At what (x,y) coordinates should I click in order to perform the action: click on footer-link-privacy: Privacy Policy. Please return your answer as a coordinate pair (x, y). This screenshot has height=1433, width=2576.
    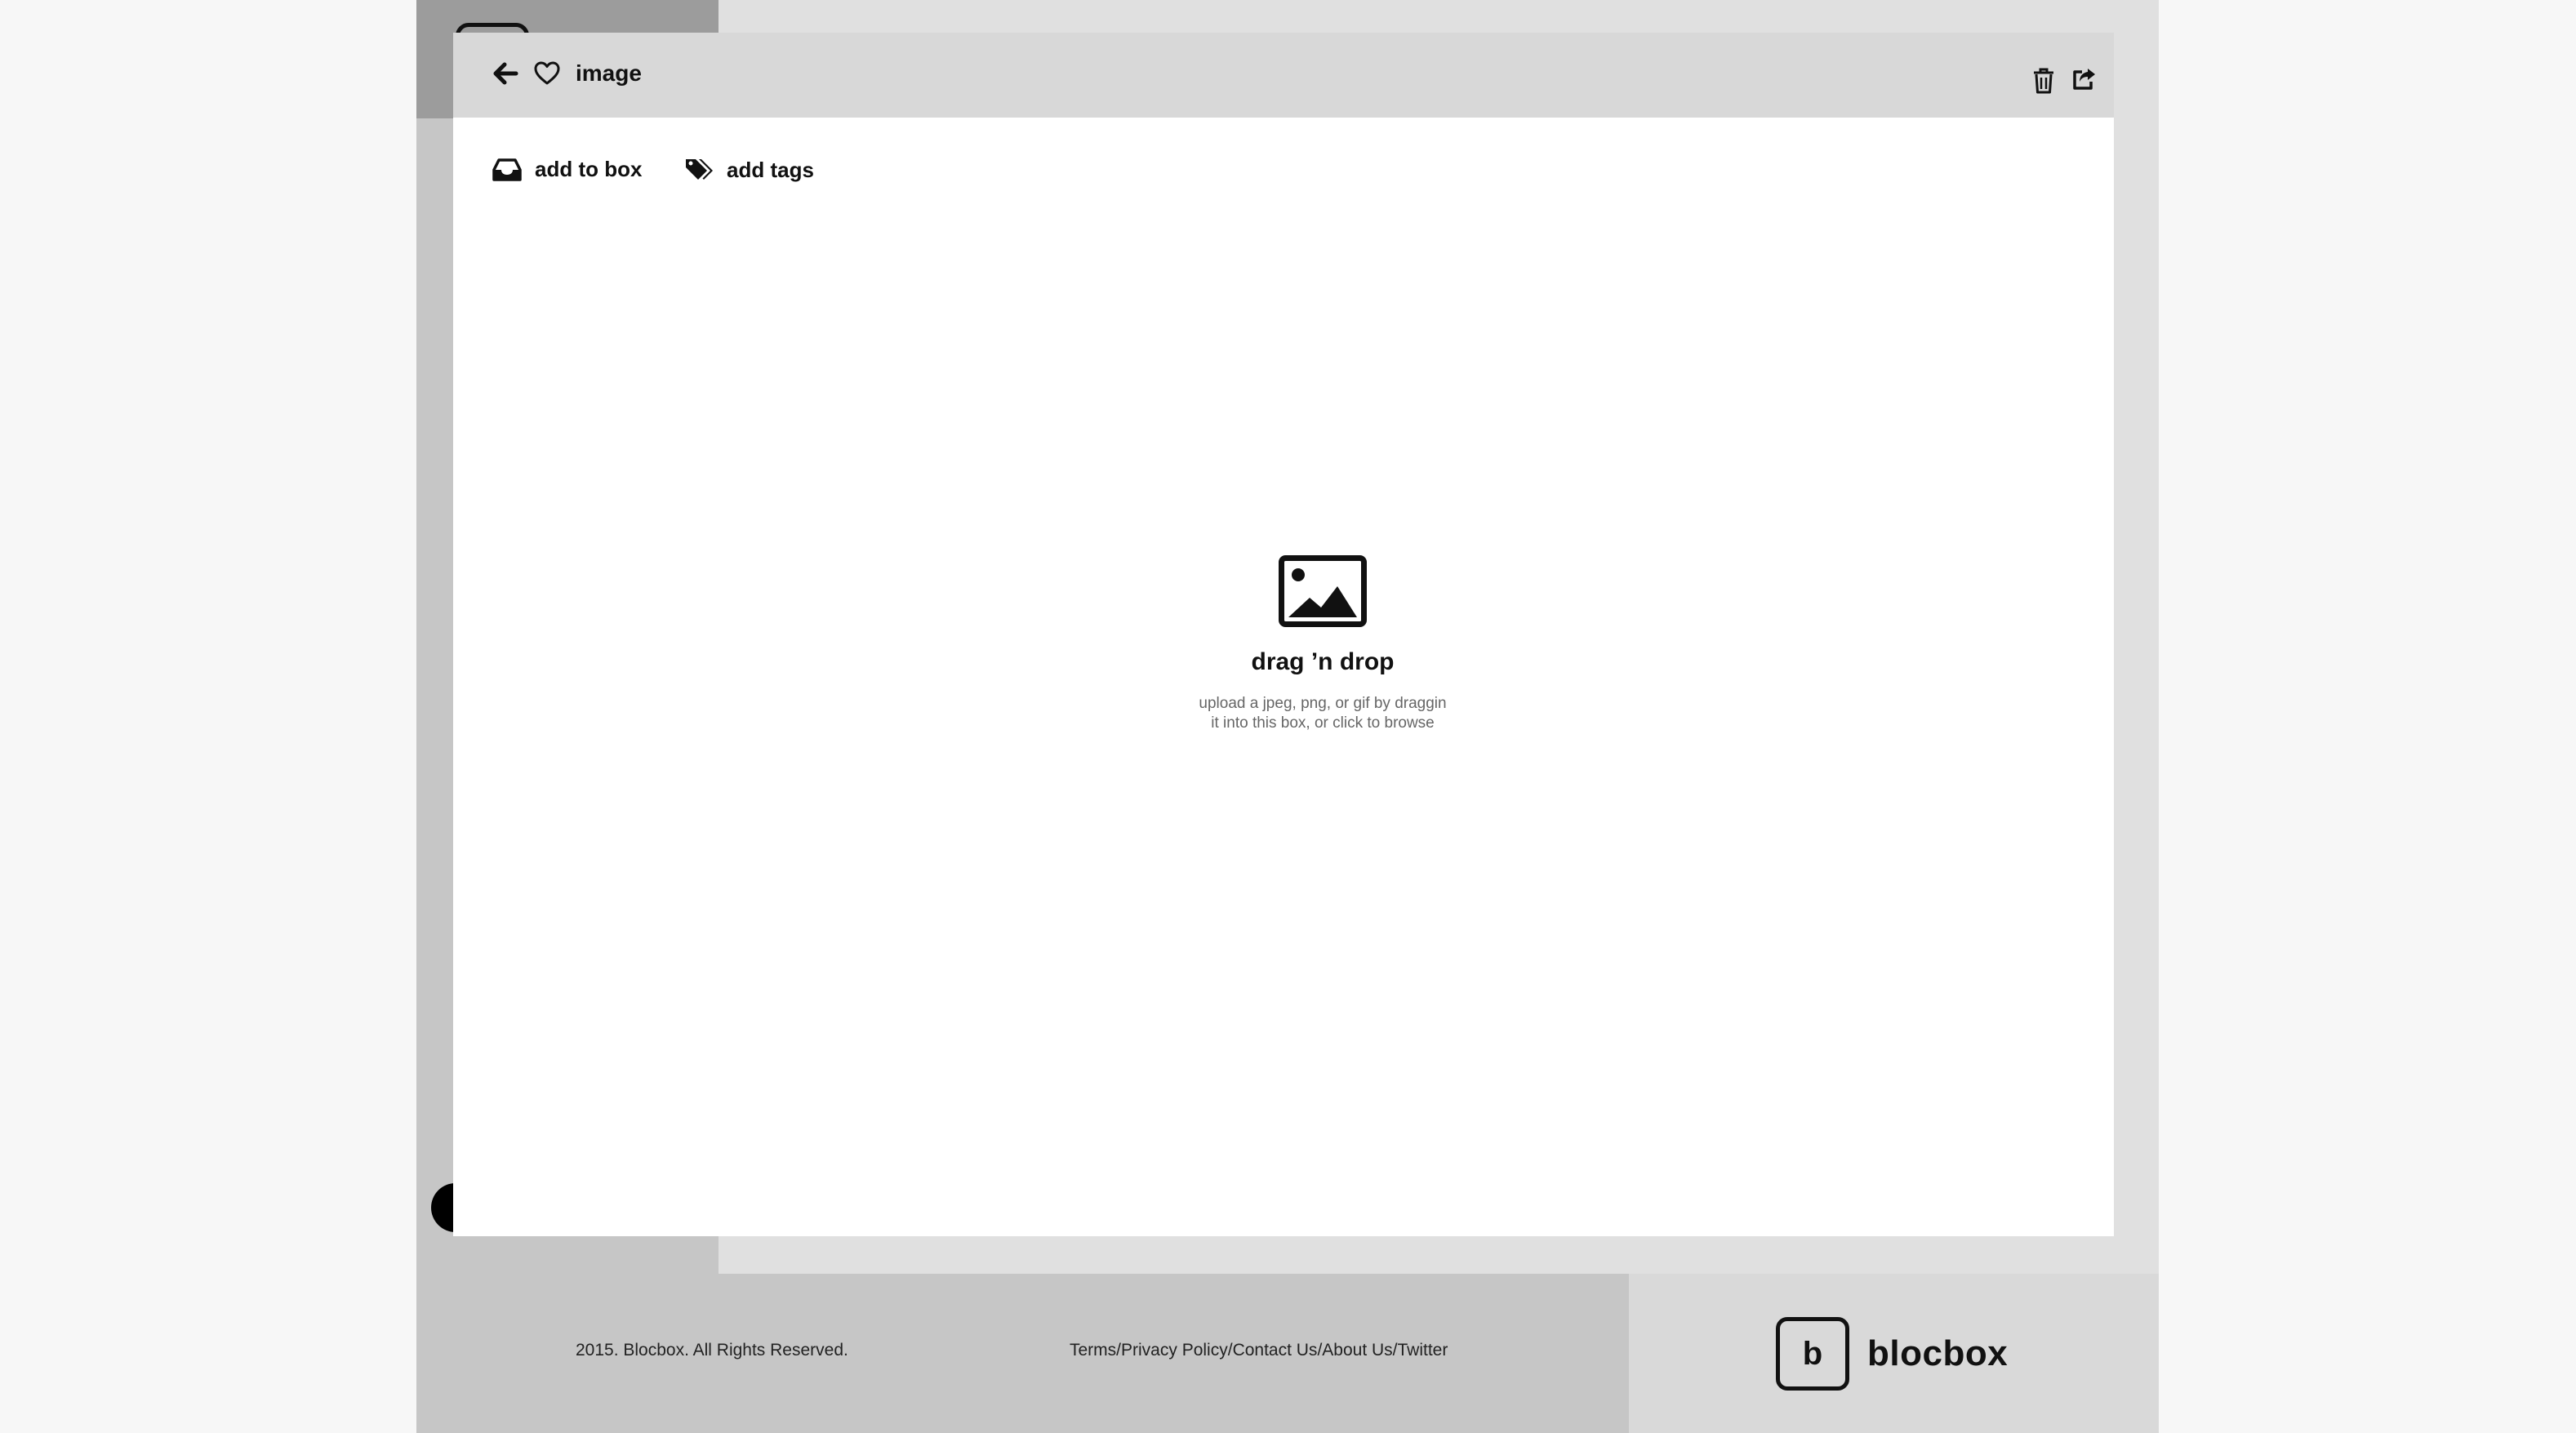
    Looking at the image, I should click on (1174, 1350).